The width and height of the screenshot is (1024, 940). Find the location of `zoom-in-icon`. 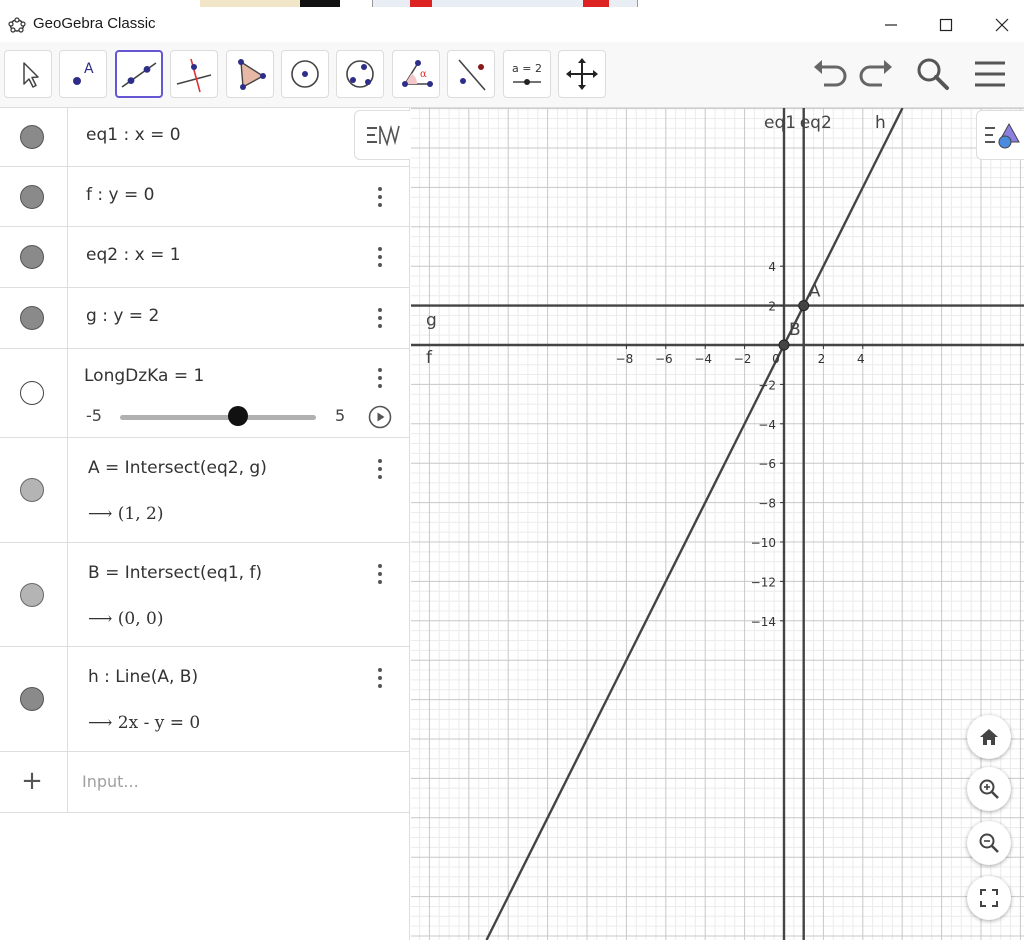

zoom-in-icon is located at coordinates (989, 789).